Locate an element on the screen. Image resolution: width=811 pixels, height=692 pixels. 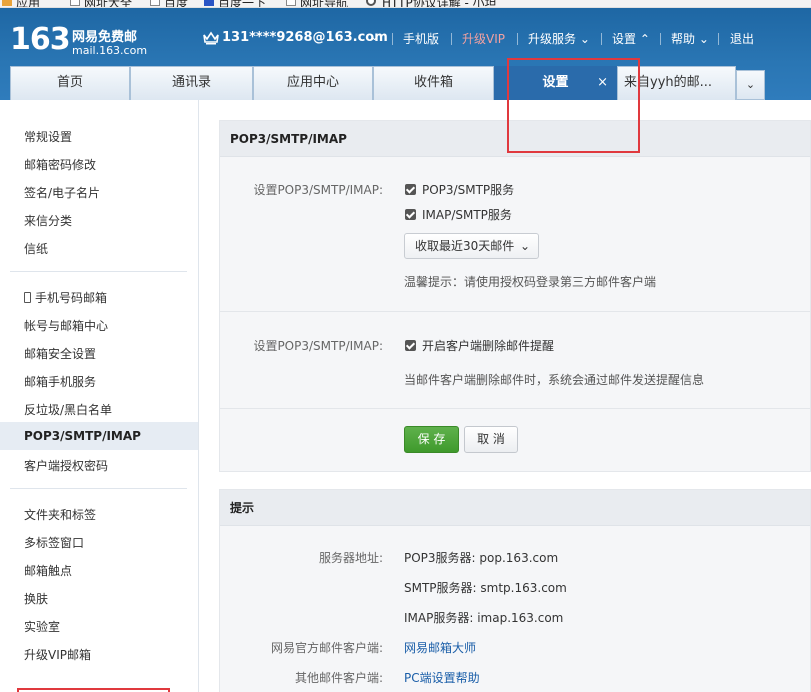
close-icon: × is located at coordinates (602, 83).